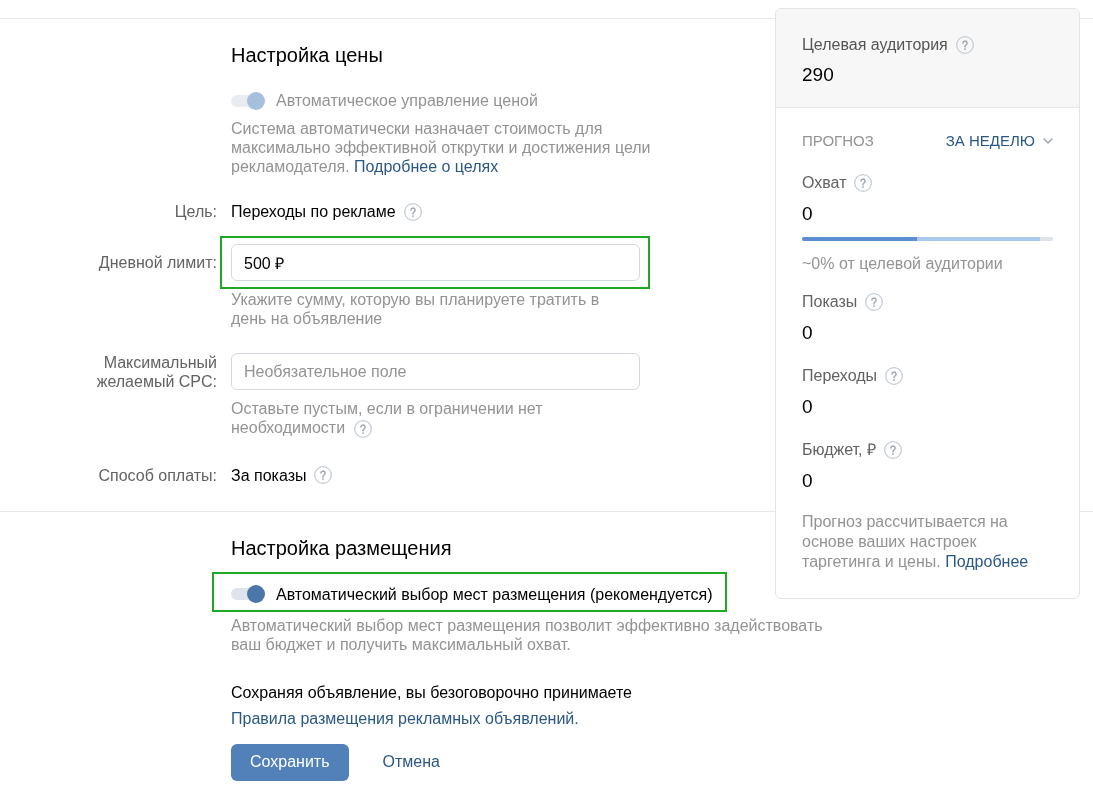 The width and height of the screenshot is (1093, 794). I want to click on hint-text: Оставьте пустым, если в ограничении нет необходимости, so click(387, 418).